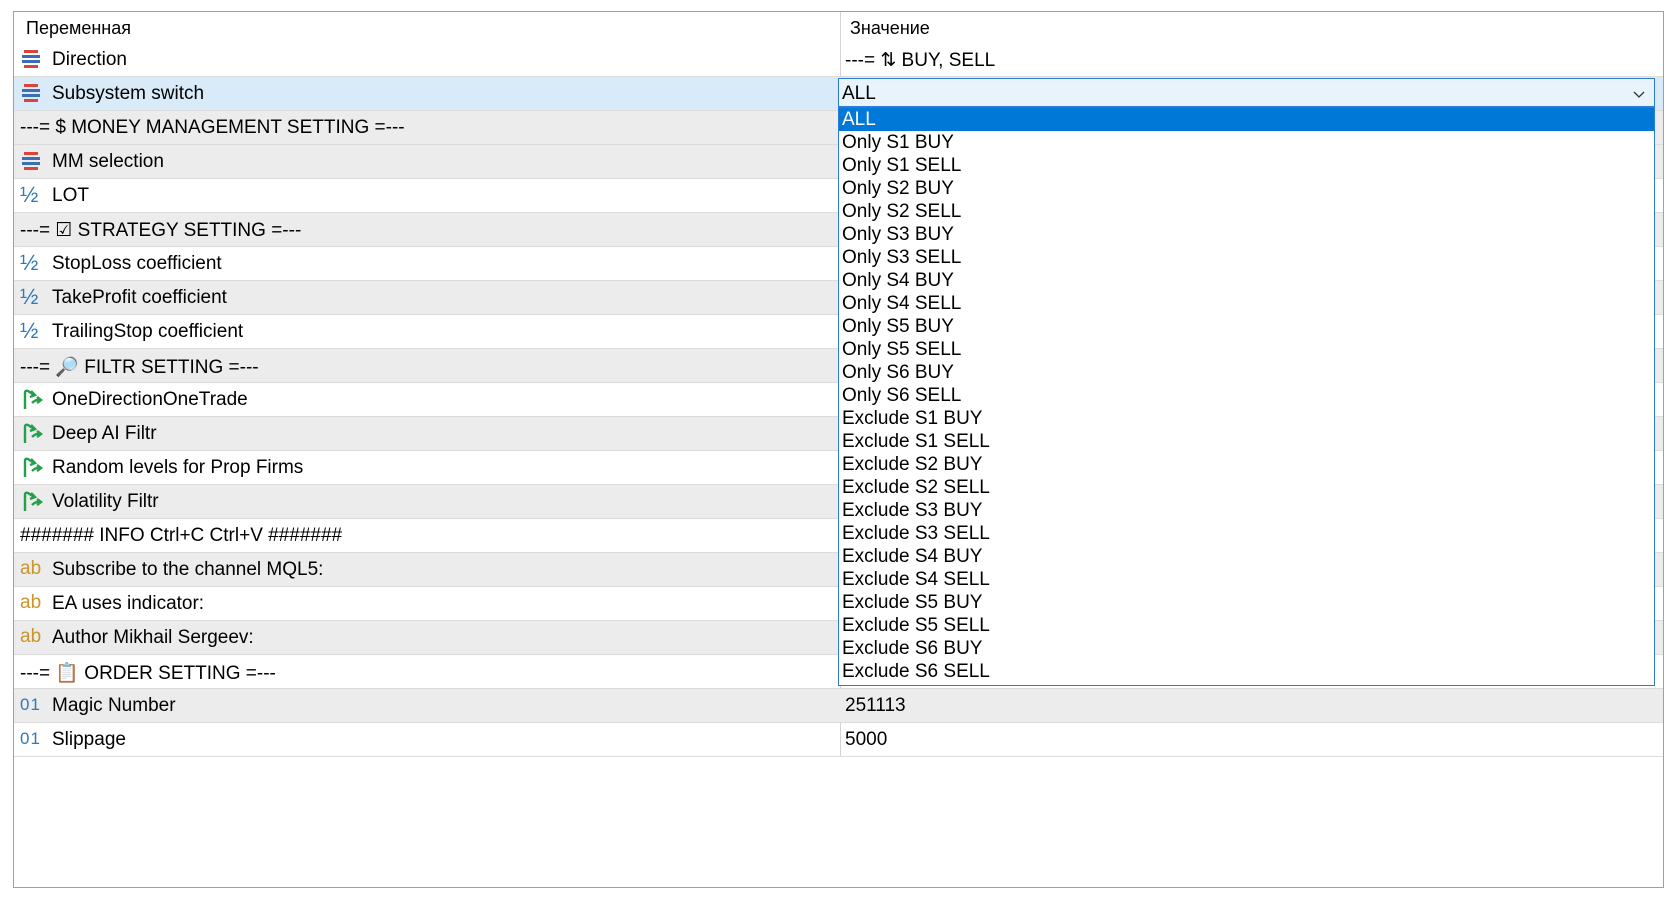 The width and height of the screenshot is (1677, 921). Describe the element at coordinates (153, 637) in the screenshot. I see `parameter-name: Author Mikhail Sergeev:` at that location.